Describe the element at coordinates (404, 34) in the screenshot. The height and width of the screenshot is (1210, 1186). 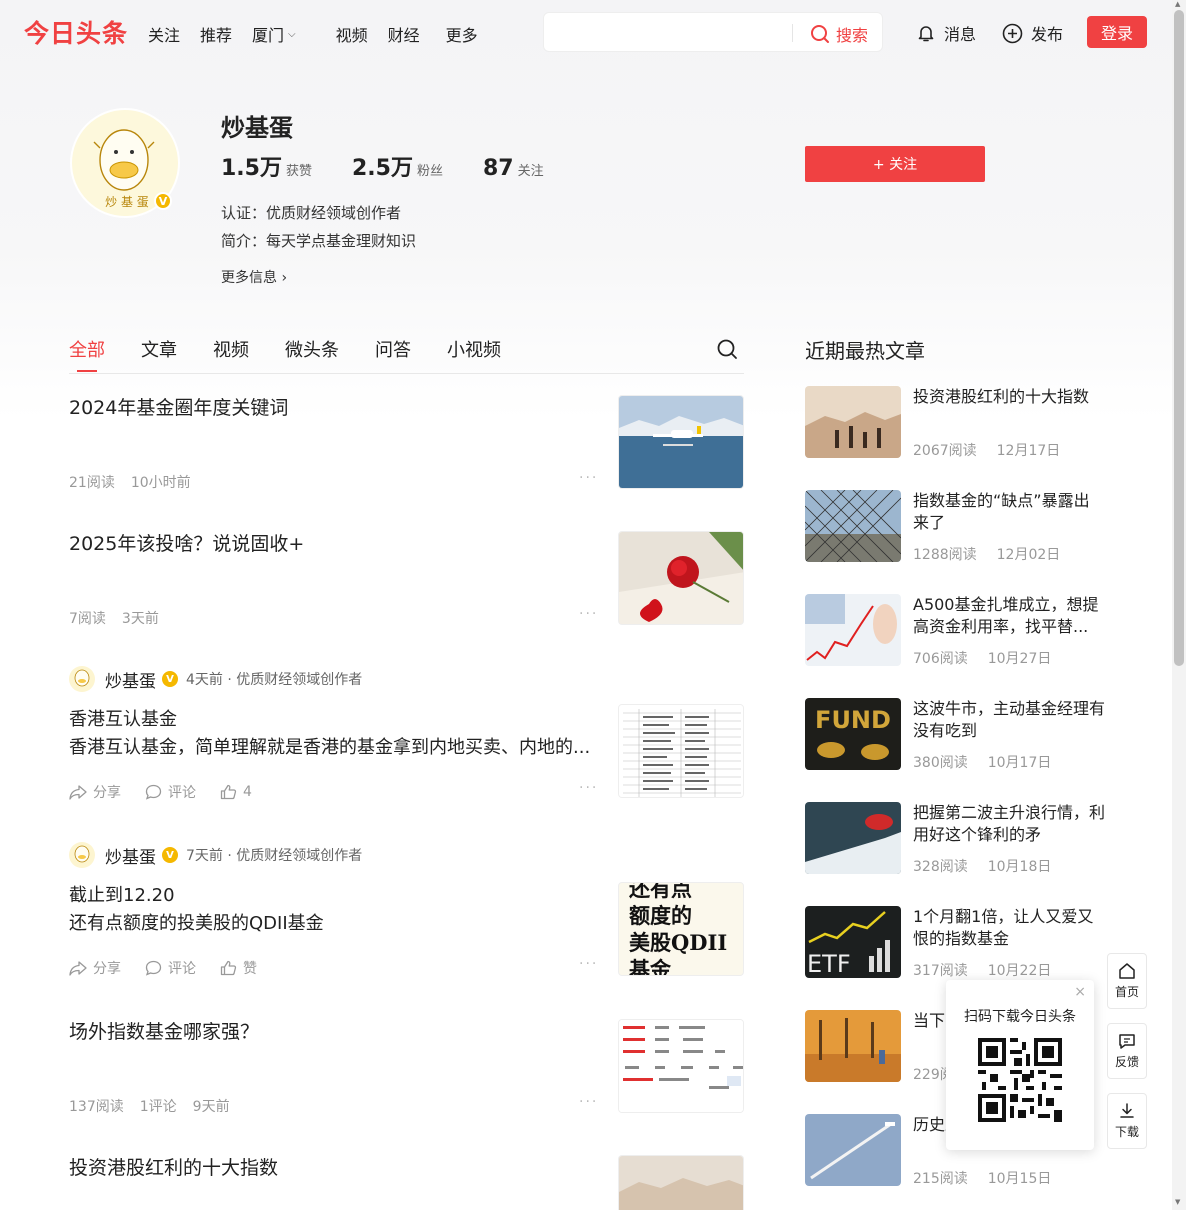
I see `nav-item-finance: 财经` at that location.